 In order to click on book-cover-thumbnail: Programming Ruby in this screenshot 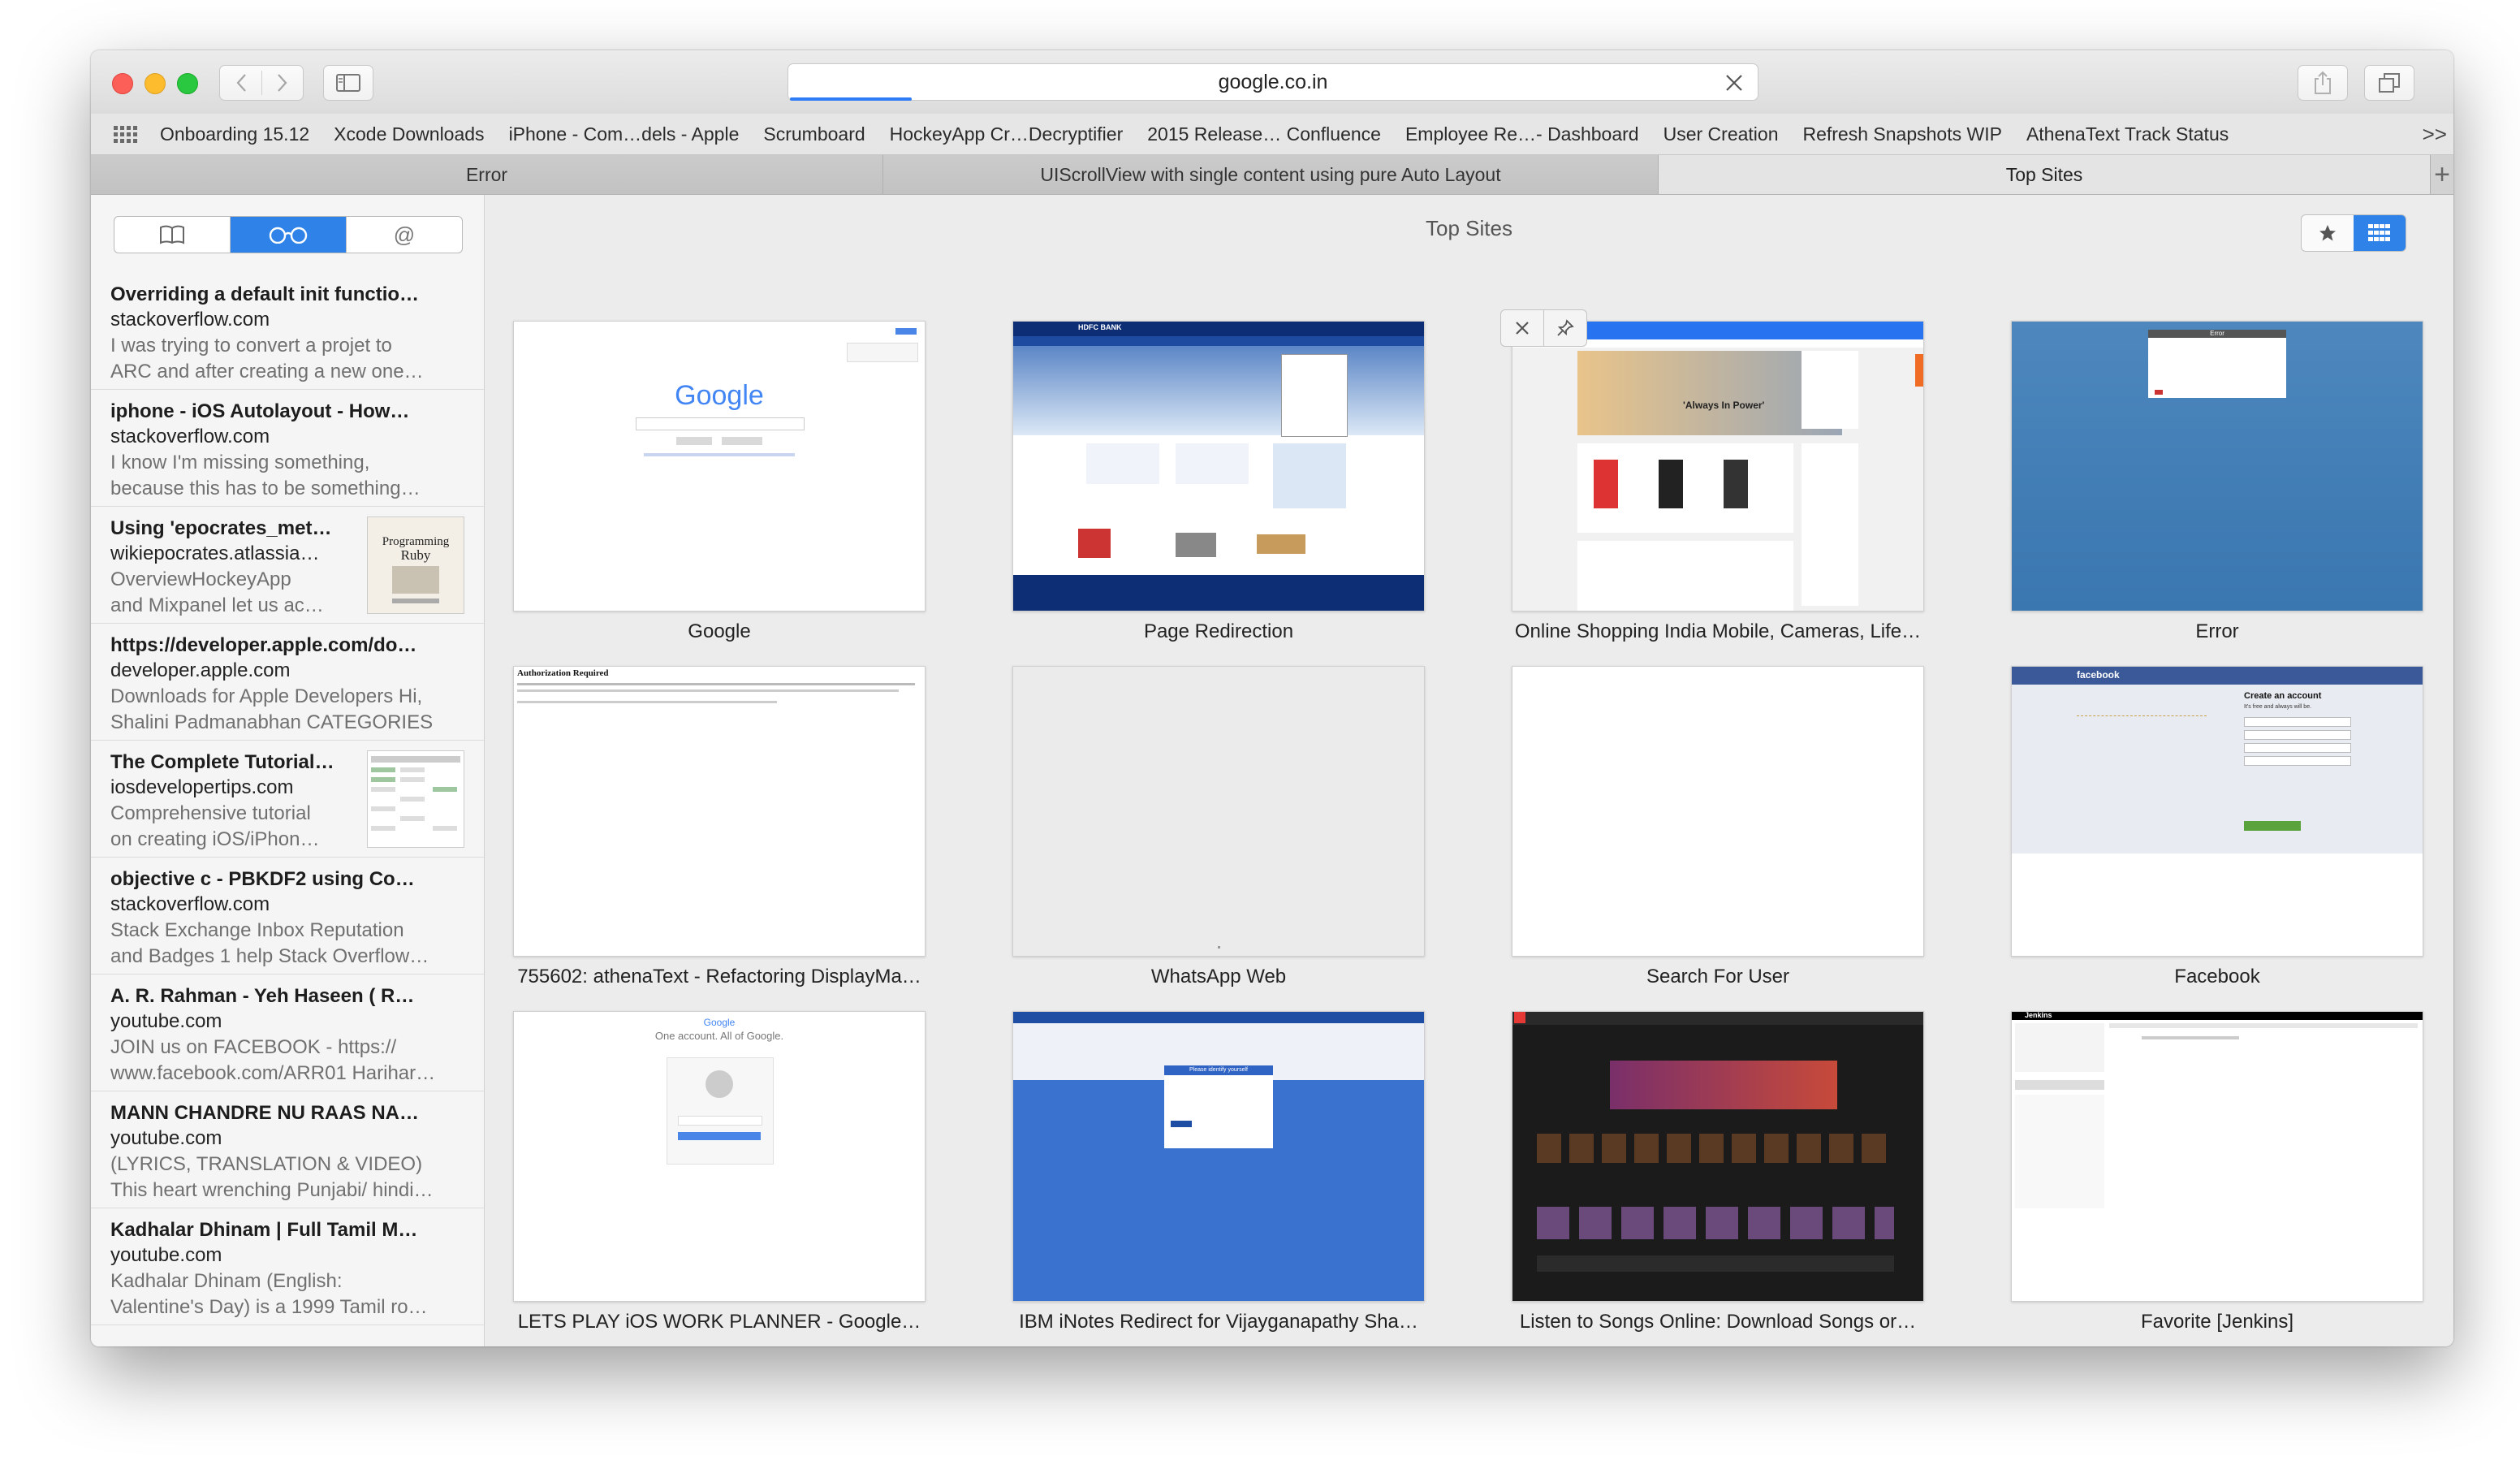, I will do `click(416, 565)`.